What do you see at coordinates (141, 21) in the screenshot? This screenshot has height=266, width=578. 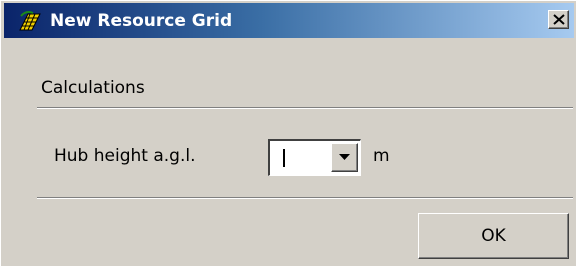 I see `window-title: New Resource Grid` at bounding box center [141, 21].